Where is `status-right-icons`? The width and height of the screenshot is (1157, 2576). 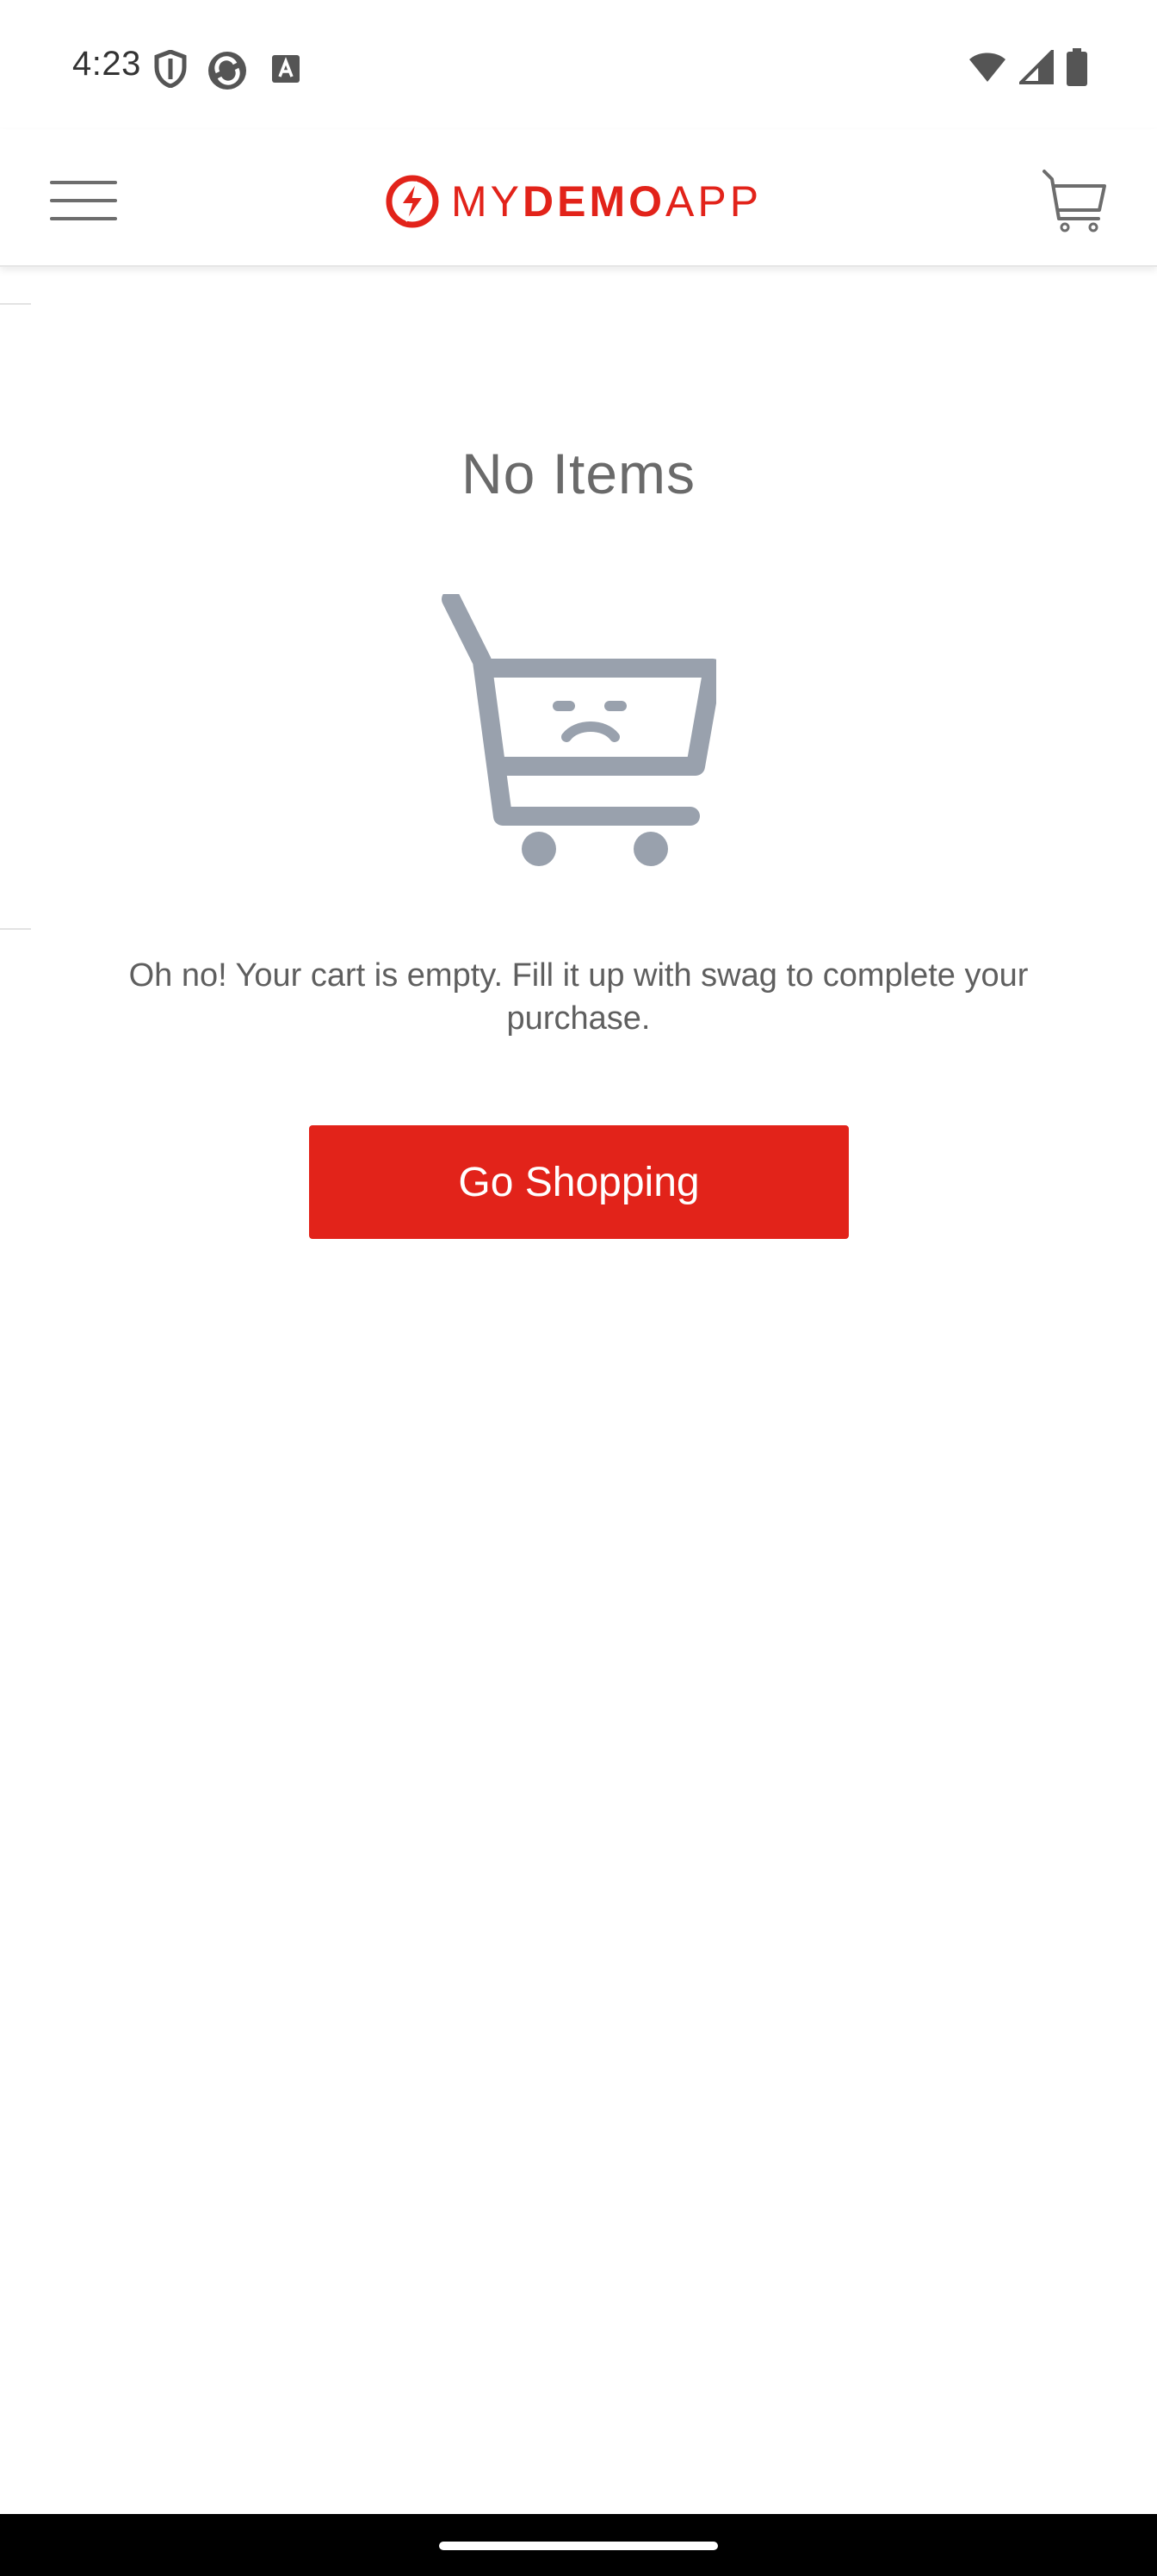 status-right-icons is located at coordinates (1028, 67).